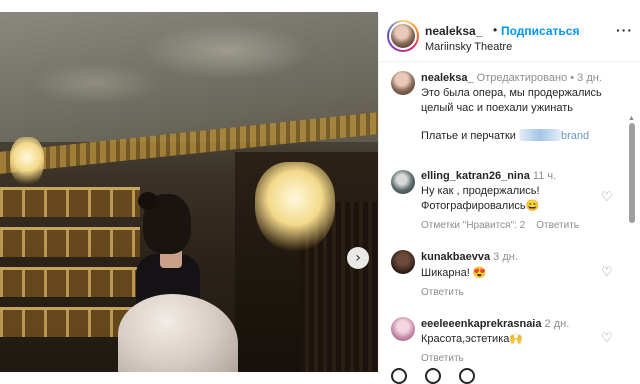 This screenshot has height=384, width=640. Describe the element at coordinates (399, 376) in the screenshot. I see `like-icon` at that location.